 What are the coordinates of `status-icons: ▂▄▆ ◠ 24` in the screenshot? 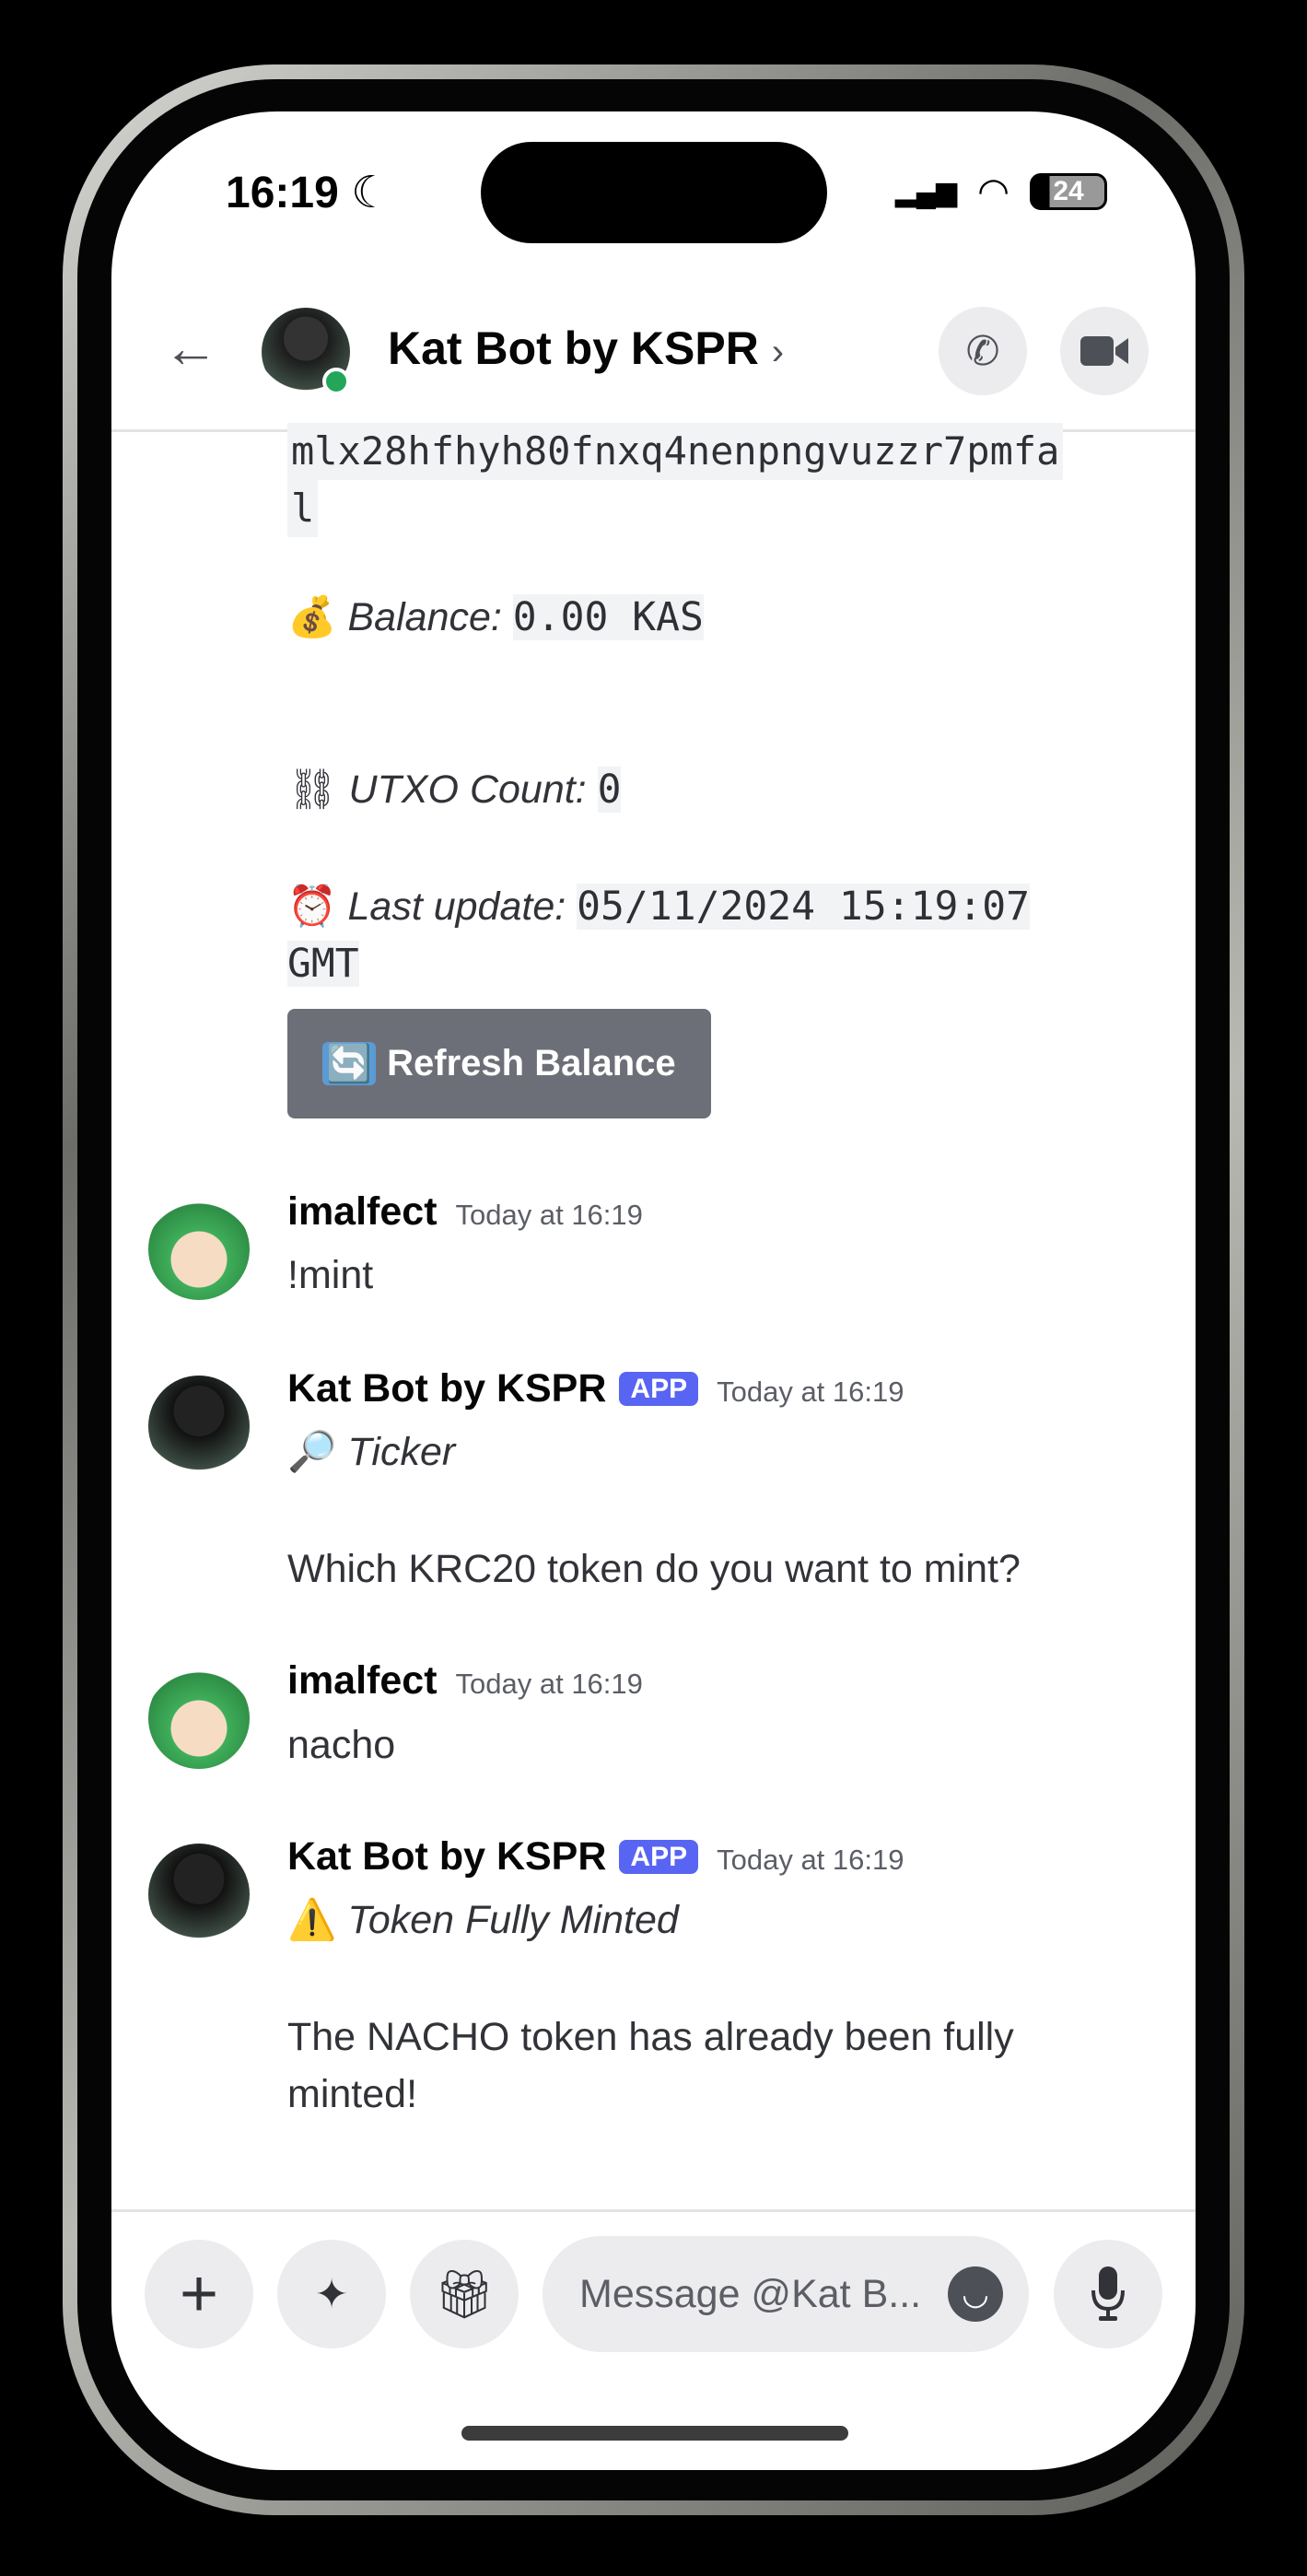 It's located at (1001, 191).